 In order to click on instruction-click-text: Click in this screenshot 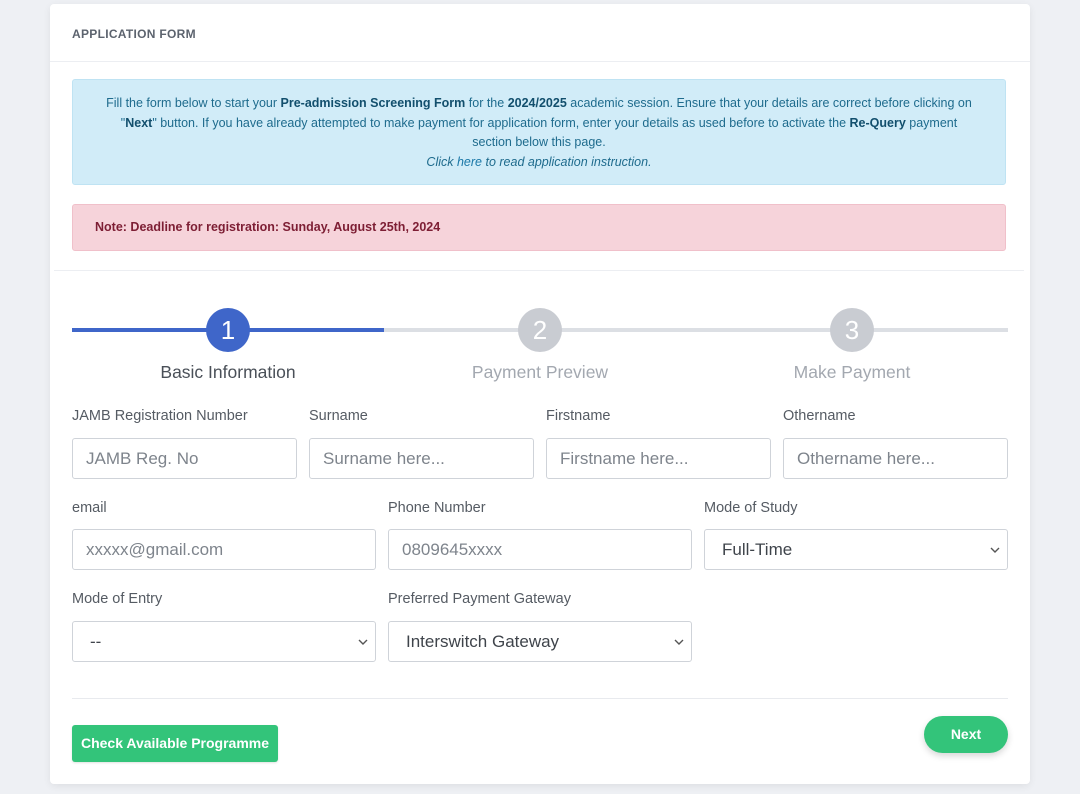, I will do `click(441, 161)`.